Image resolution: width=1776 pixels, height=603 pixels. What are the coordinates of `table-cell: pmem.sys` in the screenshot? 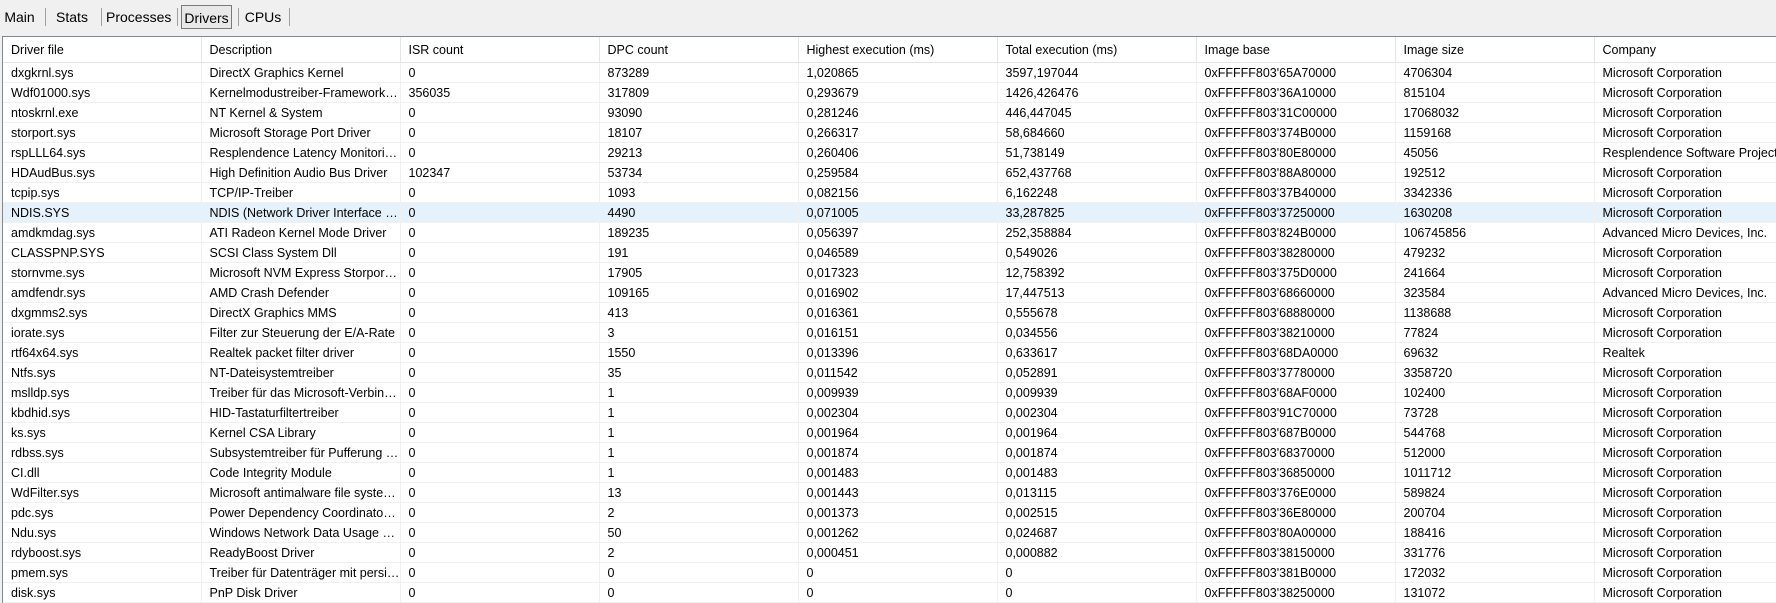 It's located at (102, 572).